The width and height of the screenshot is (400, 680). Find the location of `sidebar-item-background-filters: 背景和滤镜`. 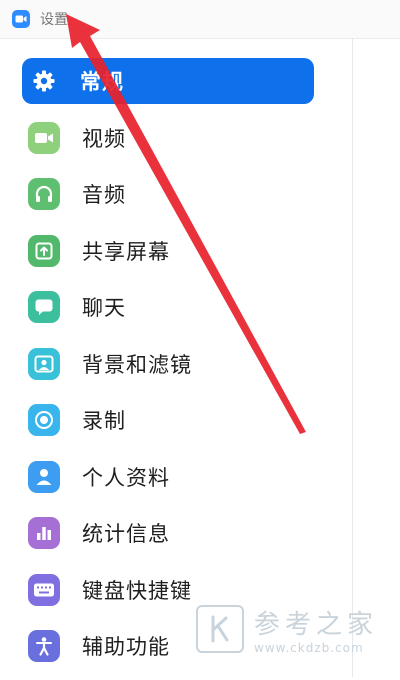

sidebar-item-background-filters: 背景和滤镜 is located at coordinates (168, 364).